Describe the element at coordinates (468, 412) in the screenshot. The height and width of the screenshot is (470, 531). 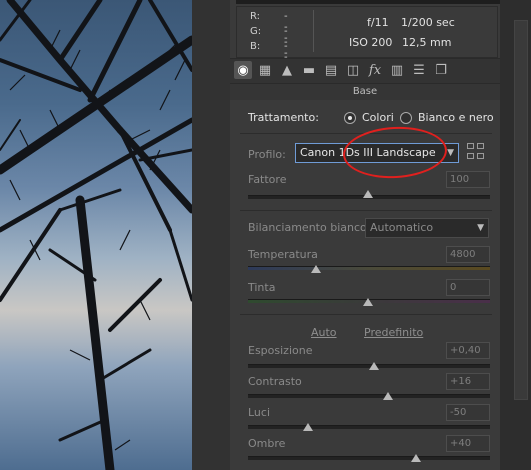
I see `highlights-value: -50` at that location.